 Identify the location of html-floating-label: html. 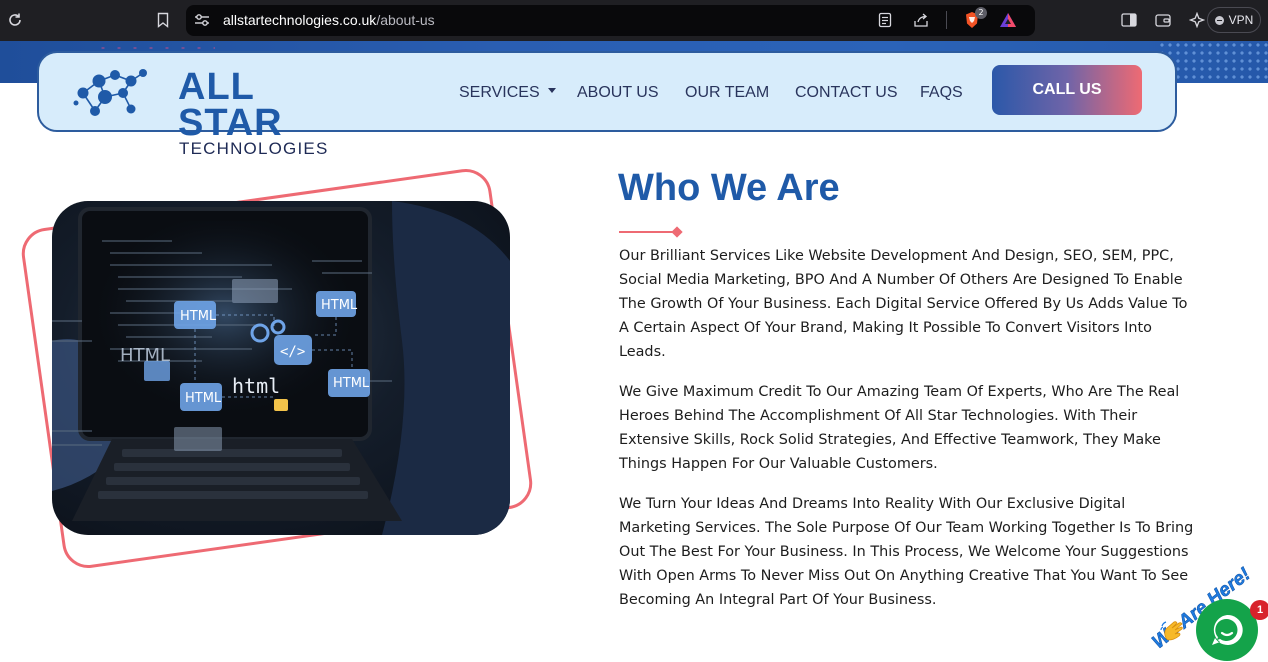
(256, 386).